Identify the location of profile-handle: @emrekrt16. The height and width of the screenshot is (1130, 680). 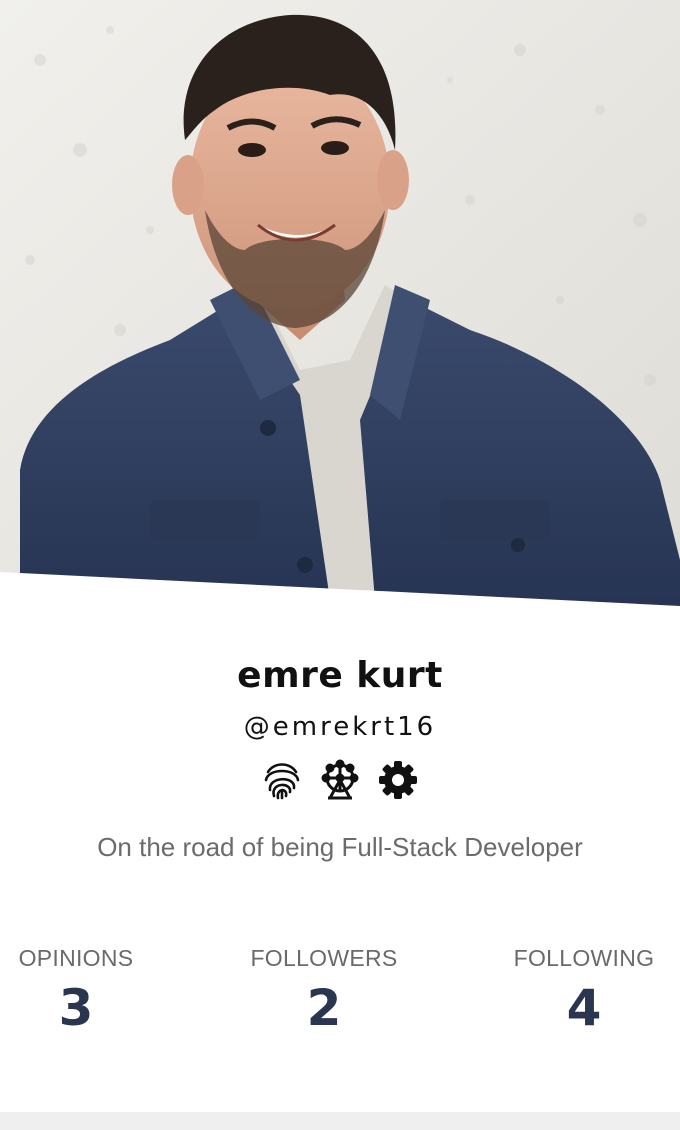
(340, 727).